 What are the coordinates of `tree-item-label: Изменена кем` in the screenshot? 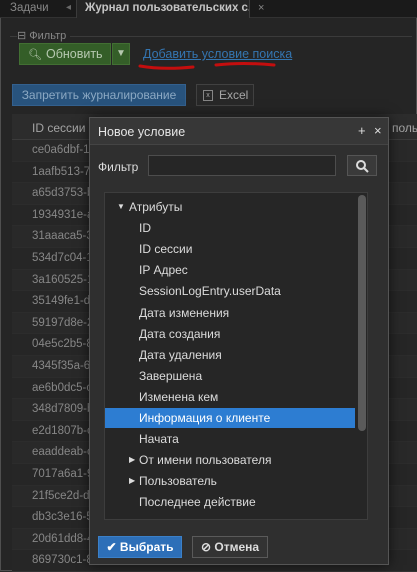 It's located at (179, 396).